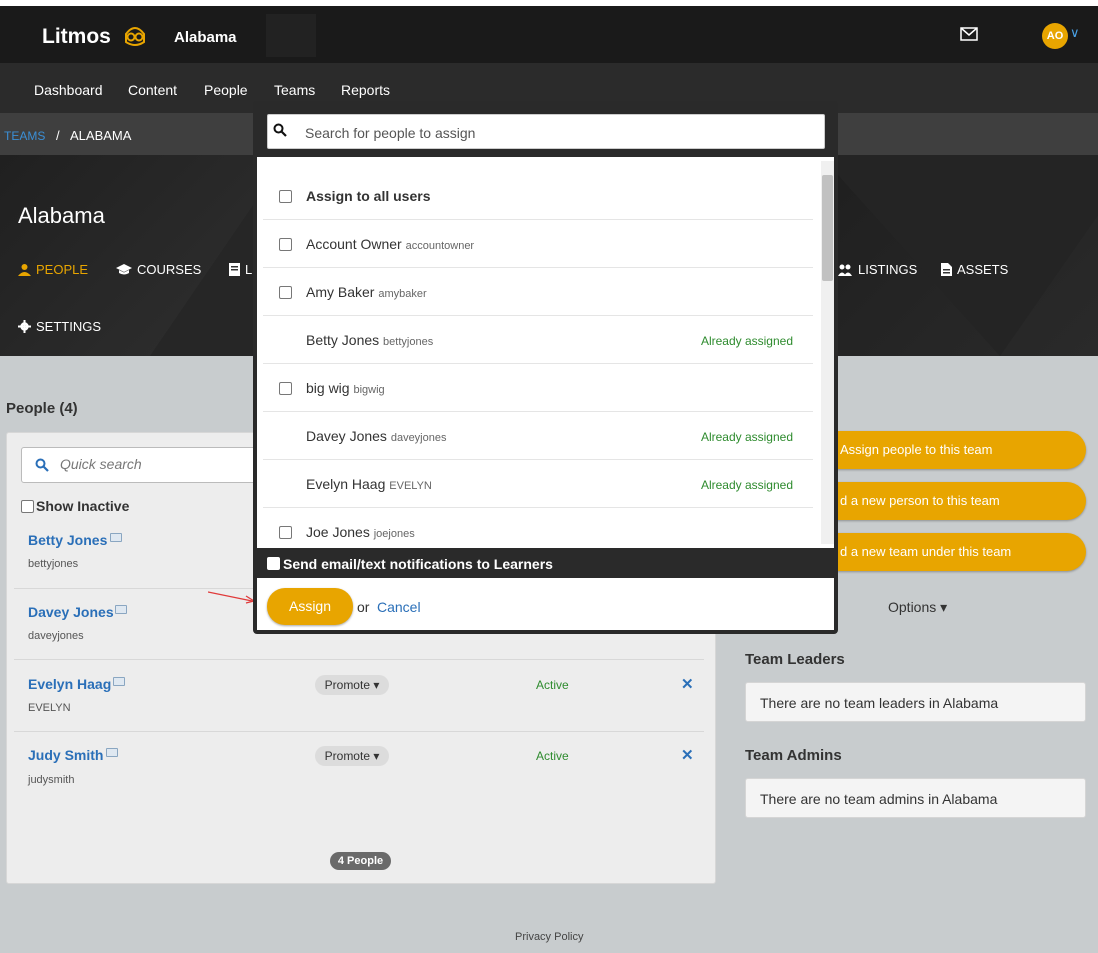 This screenshot has width=1098, height=953. I want to click on team-leaders-empty: There are no team leaders in Alabama, so click(915, 702).